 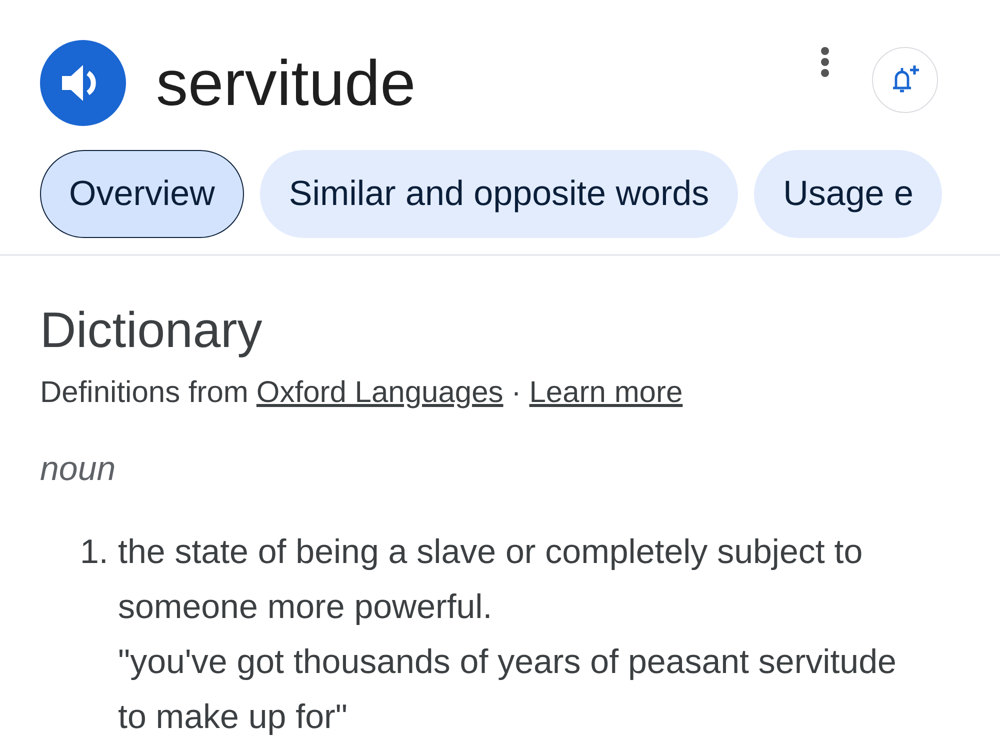 What do you see at coordinates (508, 690) in the screenshot?
I see `example-text: "you've got thousands of years of peasant servitude to make up for"` at bounding box center [508, 690].